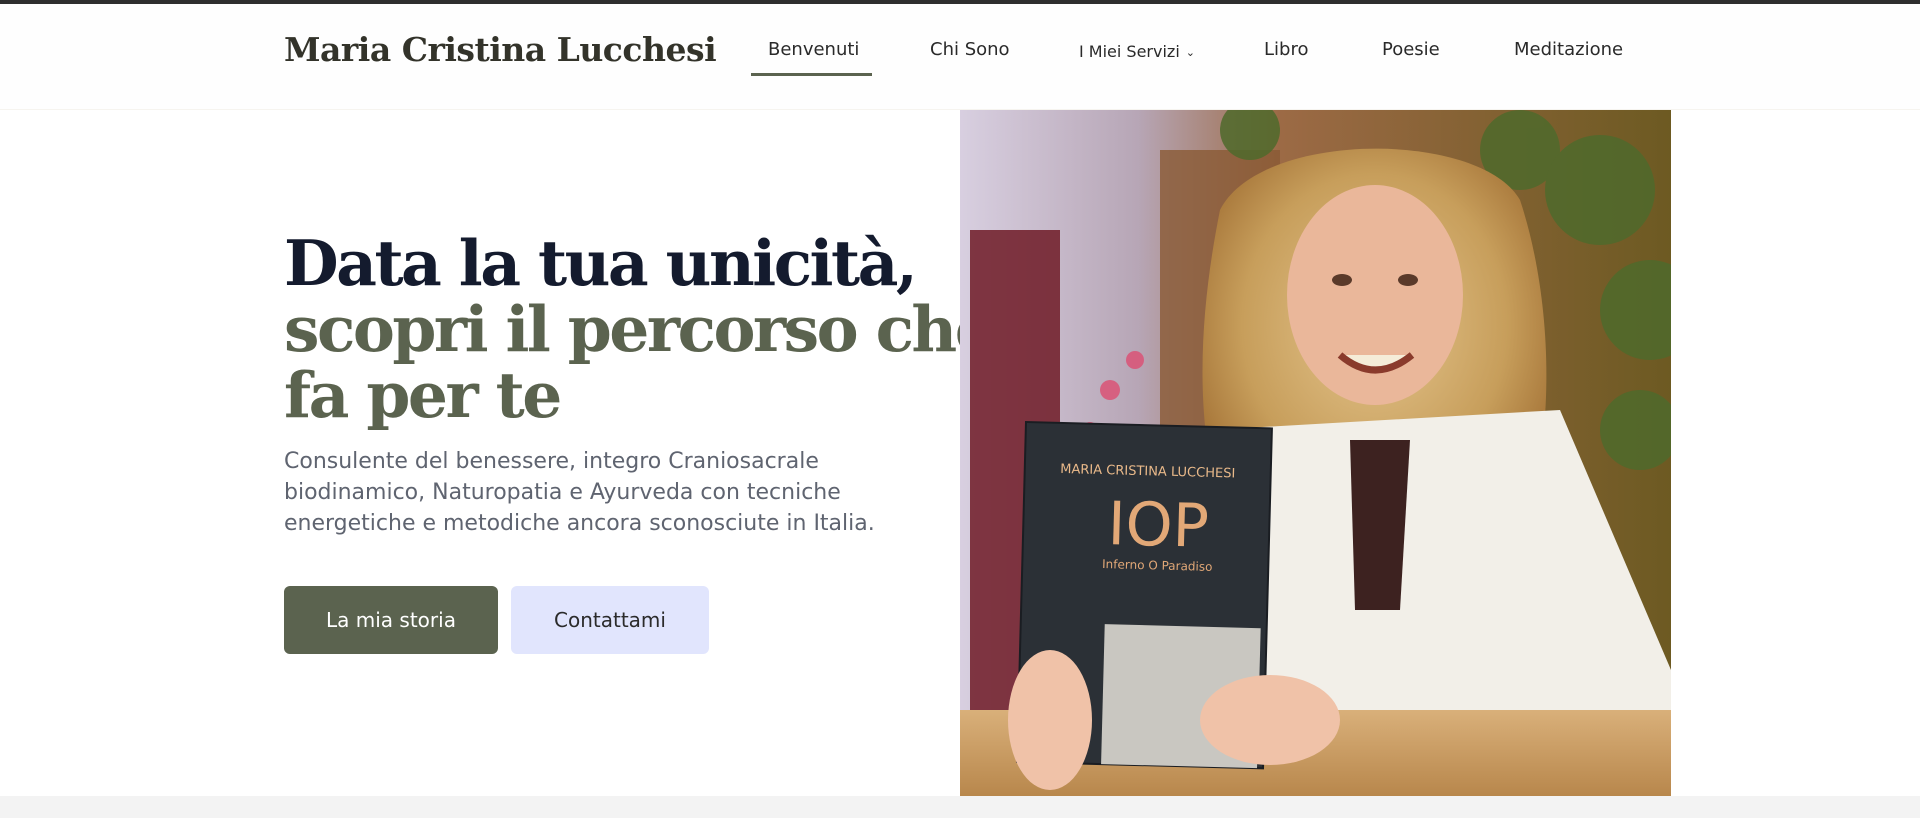  Describe the element at coordinates (610, 620) in the screenshot. I see `contact-button: Contattami` at that location.